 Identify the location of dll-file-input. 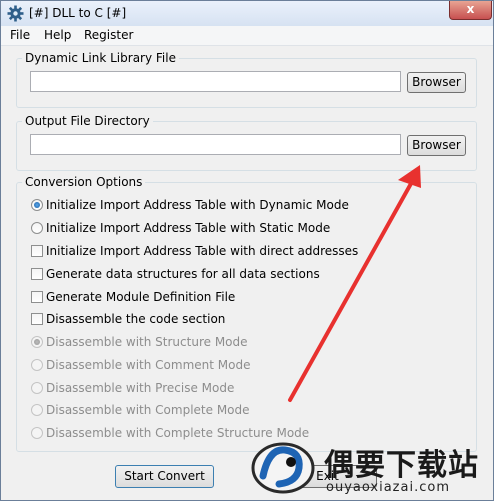
(215, 81).